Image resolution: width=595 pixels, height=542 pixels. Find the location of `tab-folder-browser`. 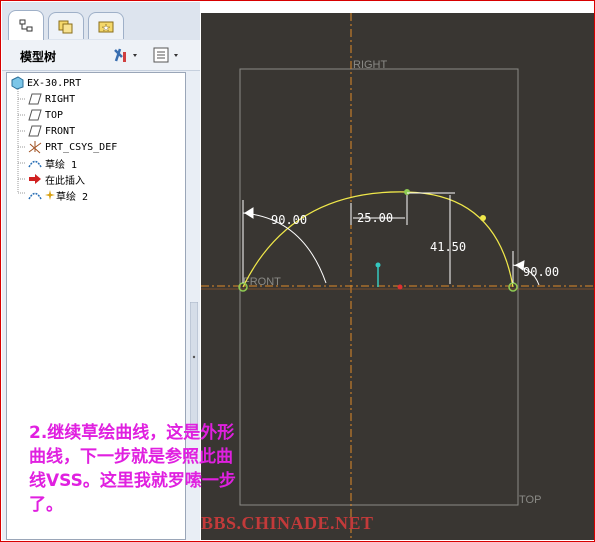

tab-folder-browser is located at coordinates (66, 25).